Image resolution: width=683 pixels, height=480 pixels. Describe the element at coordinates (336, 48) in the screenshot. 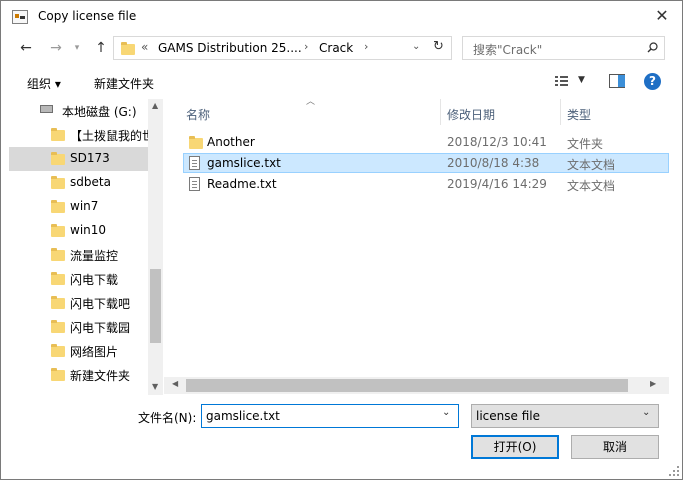

I see `breadcrumb-segment: Crack` at that location.